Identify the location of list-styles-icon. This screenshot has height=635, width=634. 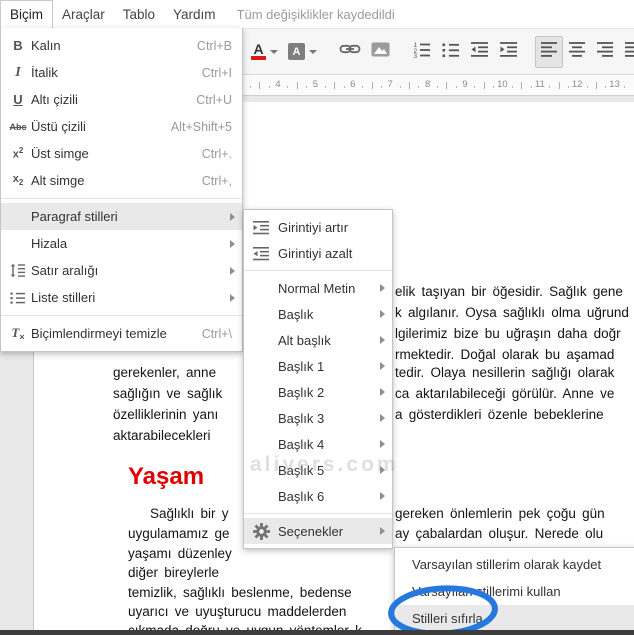
(18, 298).